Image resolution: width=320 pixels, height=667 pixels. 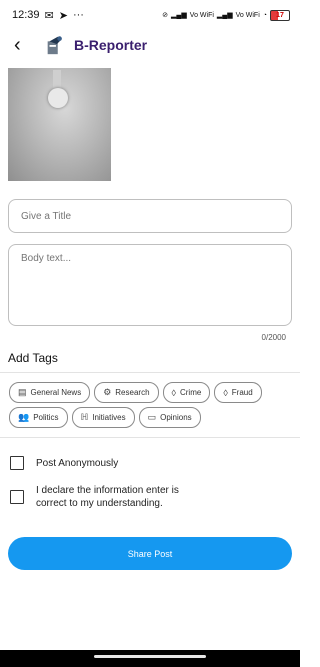 I want to click on post-anonymously-label: Post Anonymously, so click(x=77, y=463).